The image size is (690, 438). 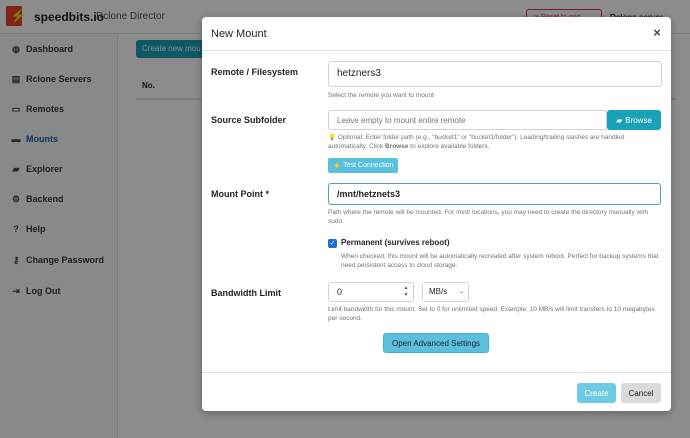 I want to click on remote-help: Select the remote you want to mount, so click(x=381, y=95).